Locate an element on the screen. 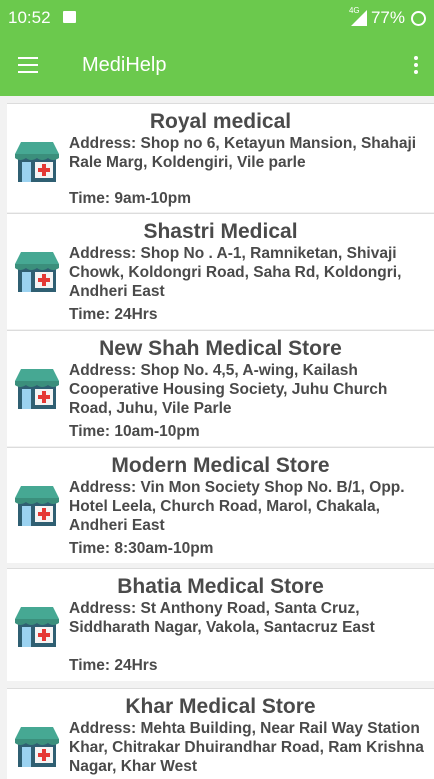 The image size is (434, 779). battery-icon is located at coordinates (418, 18).